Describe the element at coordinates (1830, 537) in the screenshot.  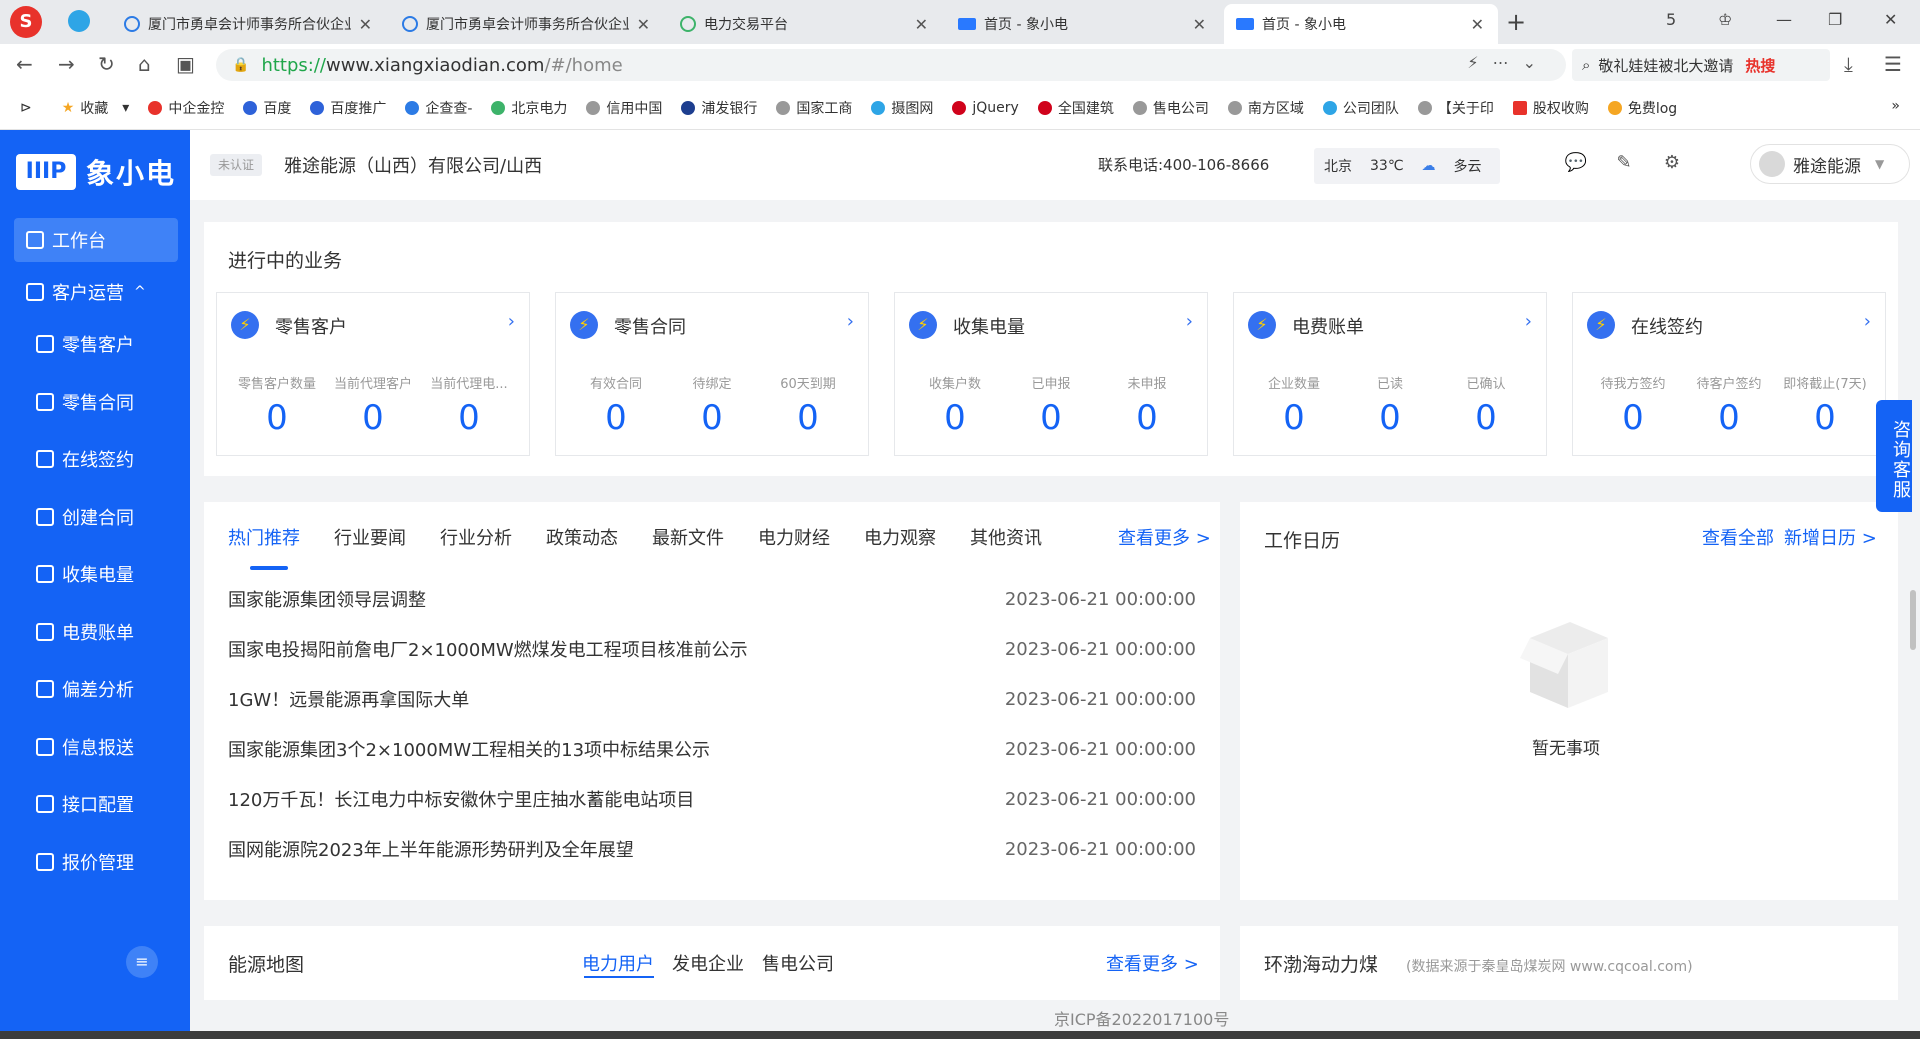
I see `calendar-add-link: 新增日历 >` at that location.